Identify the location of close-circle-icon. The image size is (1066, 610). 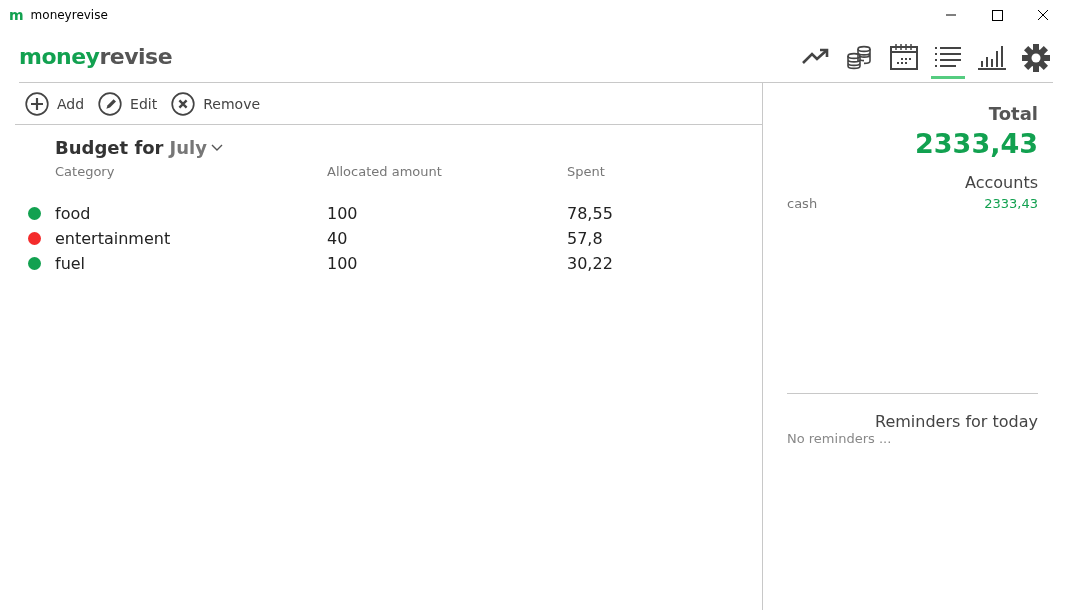
(183, 103).